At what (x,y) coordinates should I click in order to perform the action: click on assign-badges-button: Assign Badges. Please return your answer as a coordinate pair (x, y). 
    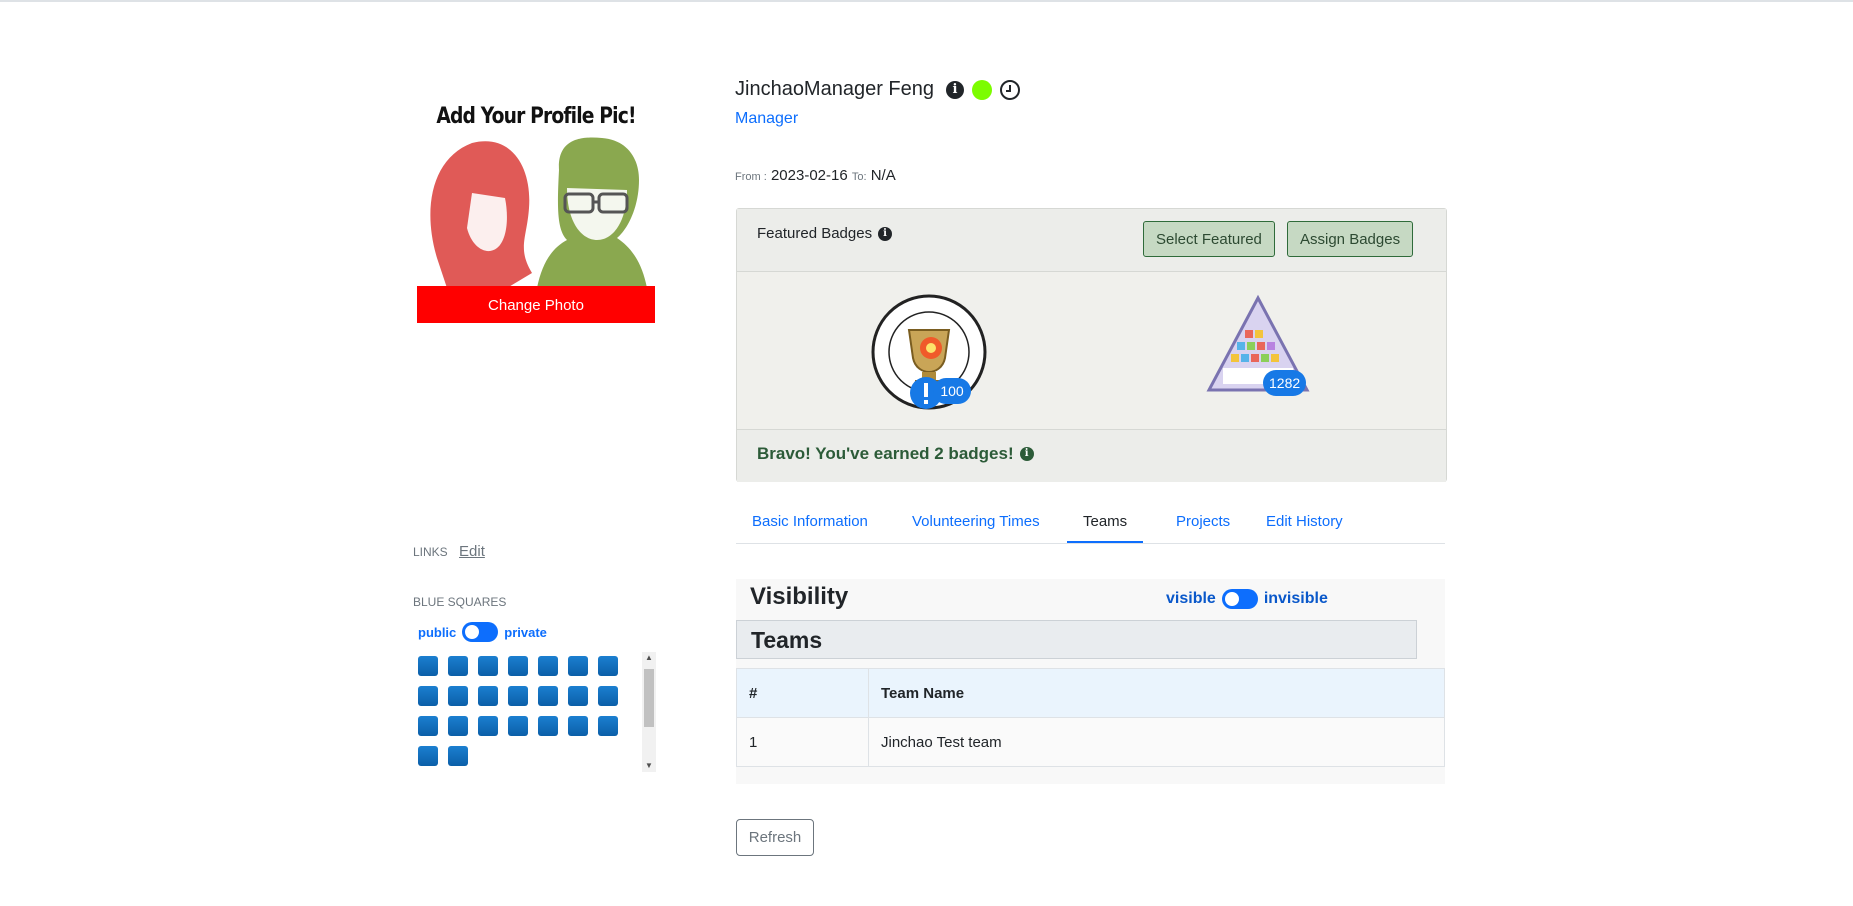
    Looking at the image, I should click on (1350, 239).